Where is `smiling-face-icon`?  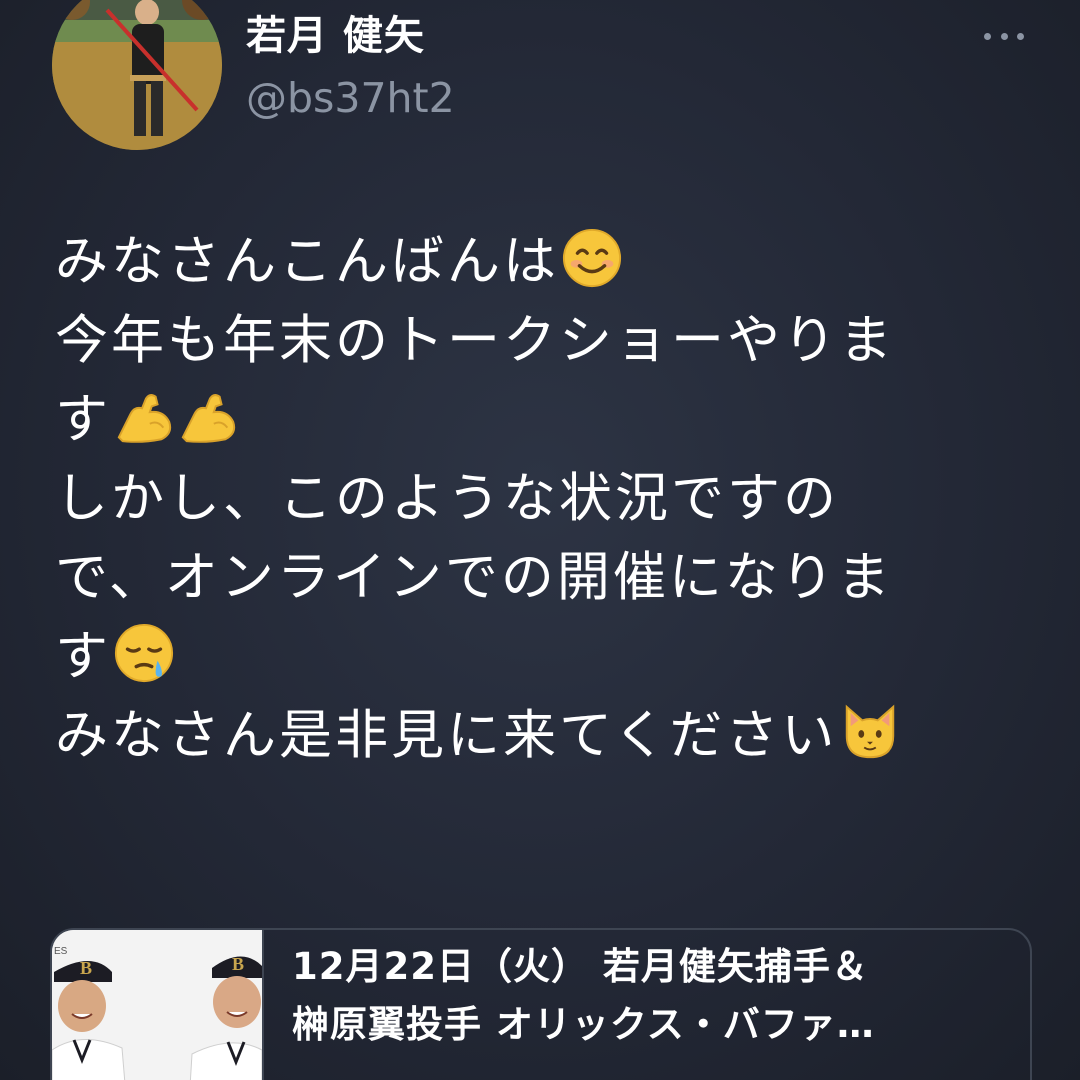 smiling-face-icon is located at coordinates (592, 258).